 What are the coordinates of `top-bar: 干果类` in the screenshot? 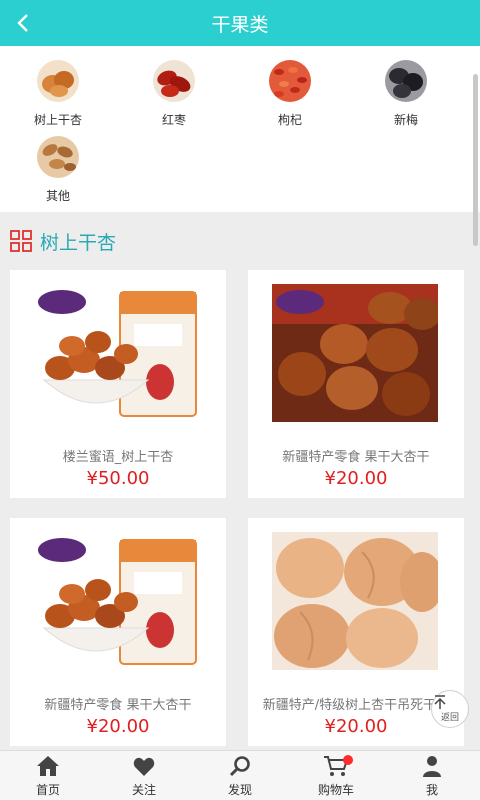 It's located at (240, 23).